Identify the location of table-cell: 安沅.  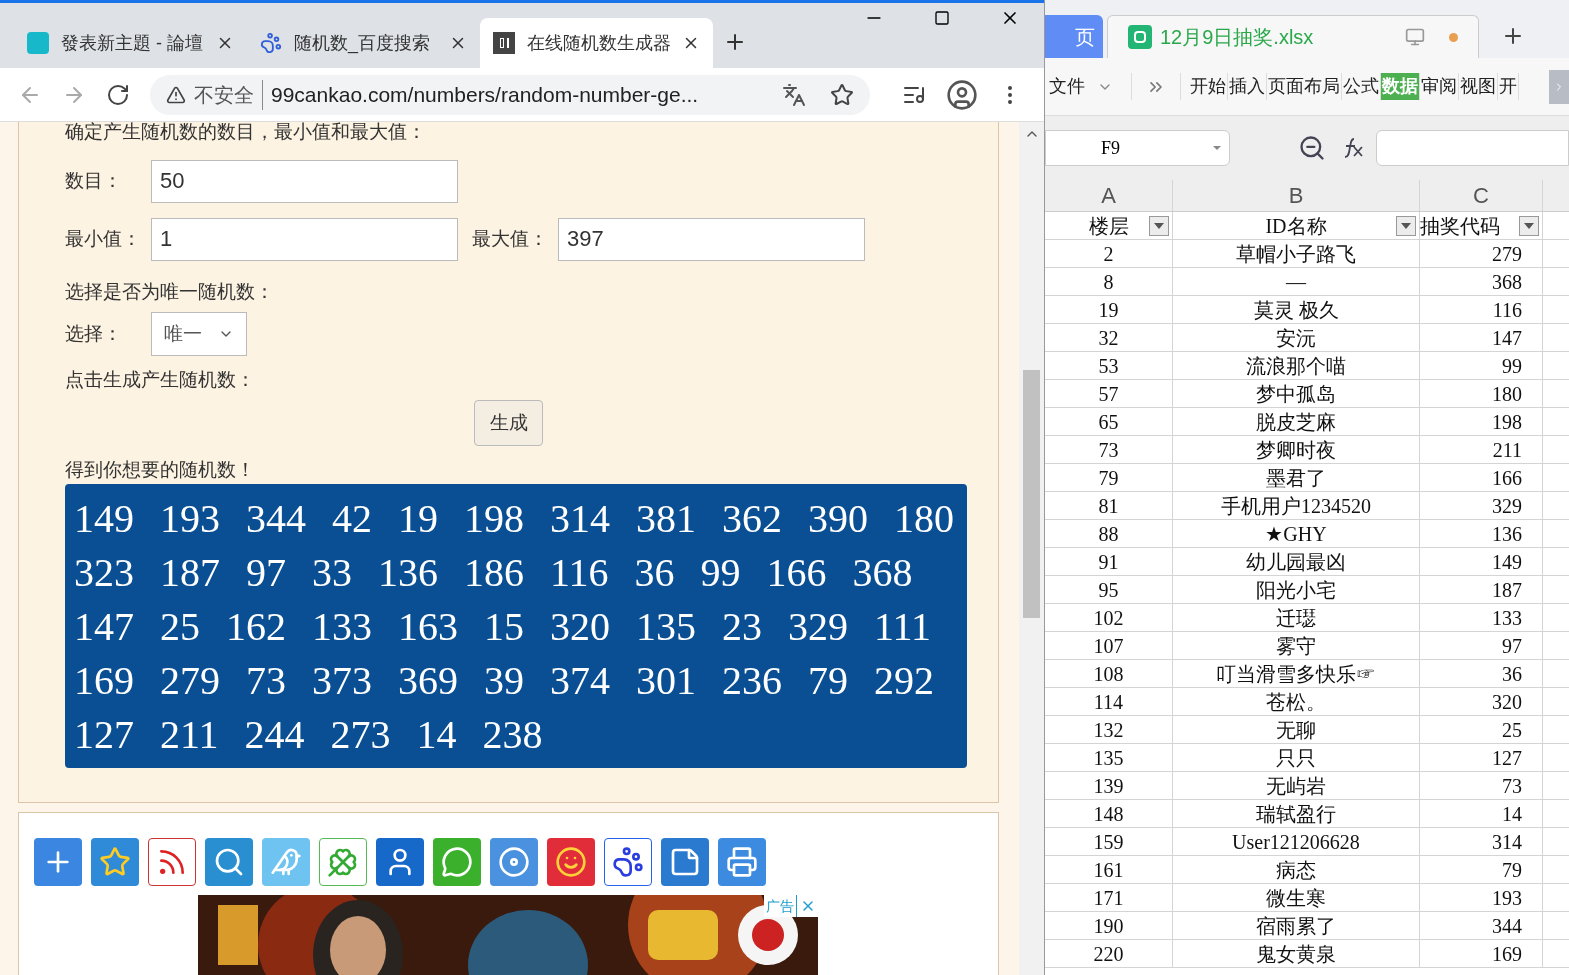
(1296, 337).